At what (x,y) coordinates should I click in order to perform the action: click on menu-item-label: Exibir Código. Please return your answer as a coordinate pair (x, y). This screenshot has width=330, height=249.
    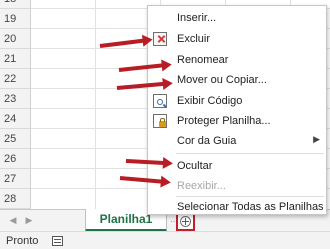
    Looking at the image, I should click on (210, 101).